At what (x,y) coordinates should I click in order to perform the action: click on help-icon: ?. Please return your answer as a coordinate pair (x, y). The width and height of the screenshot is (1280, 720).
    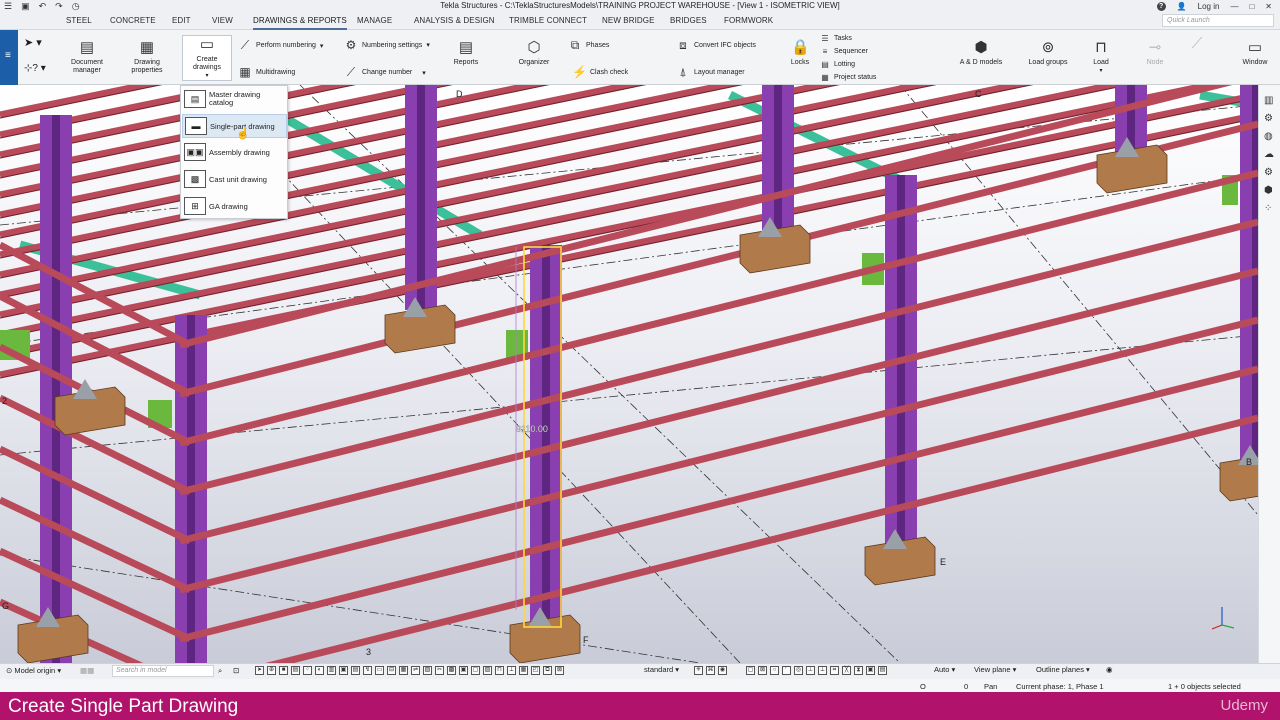
    Looking at the image, I should click on (1161, 6).